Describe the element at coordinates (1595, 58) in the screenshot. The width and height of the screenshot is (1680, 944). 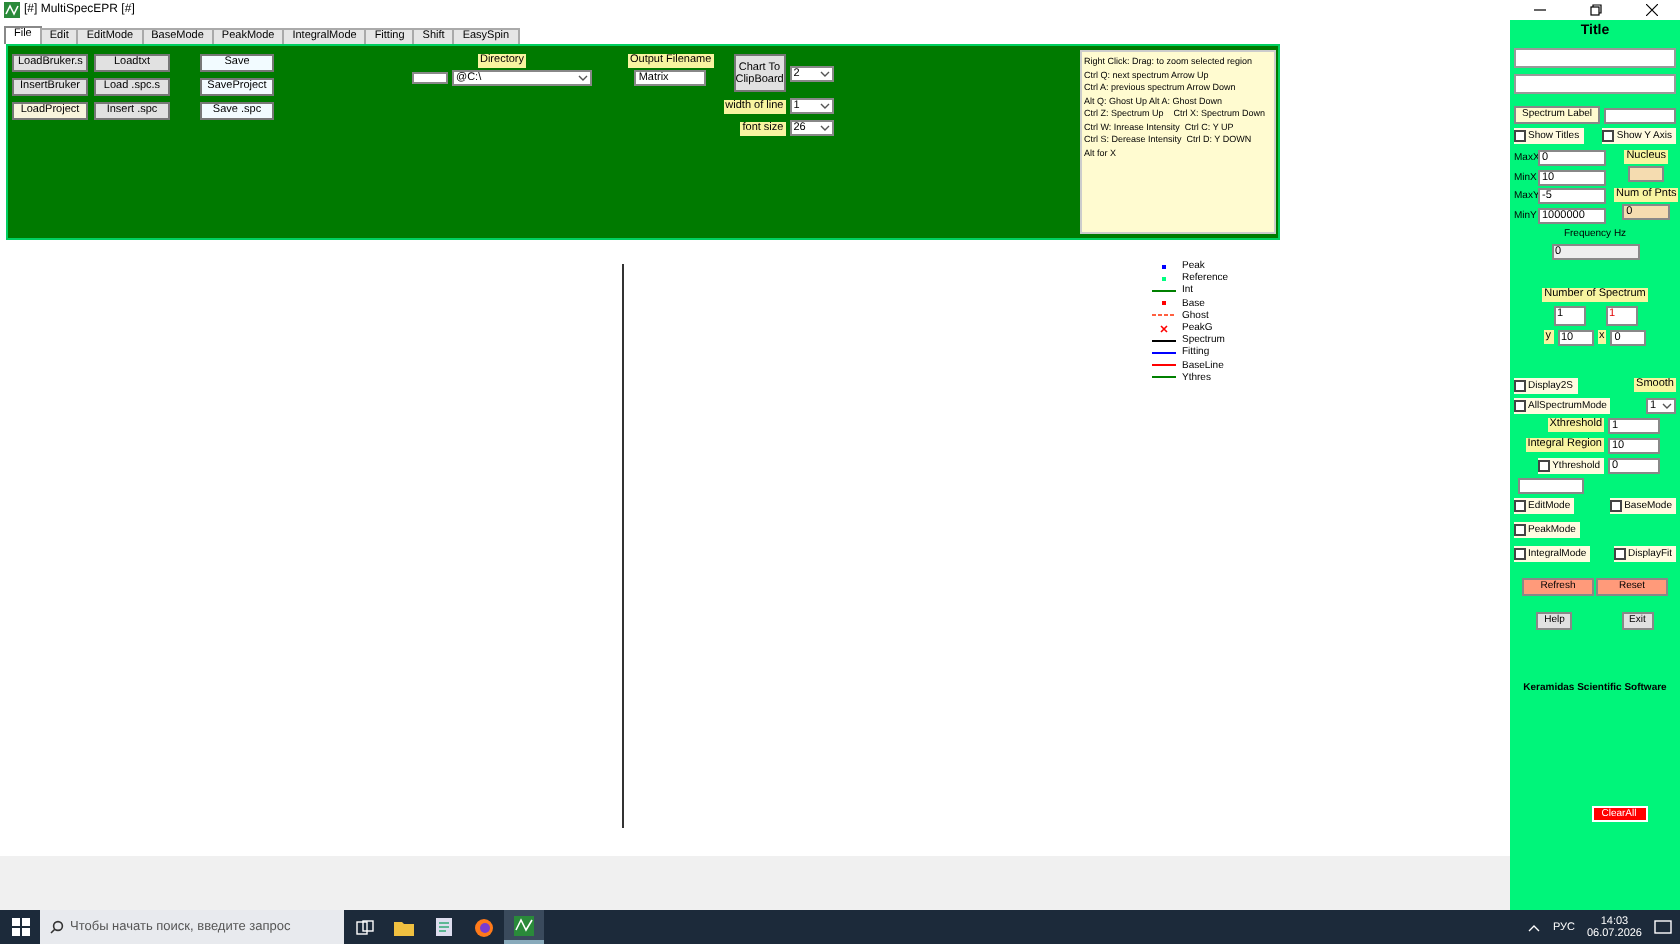
I see `title-field` at that location.